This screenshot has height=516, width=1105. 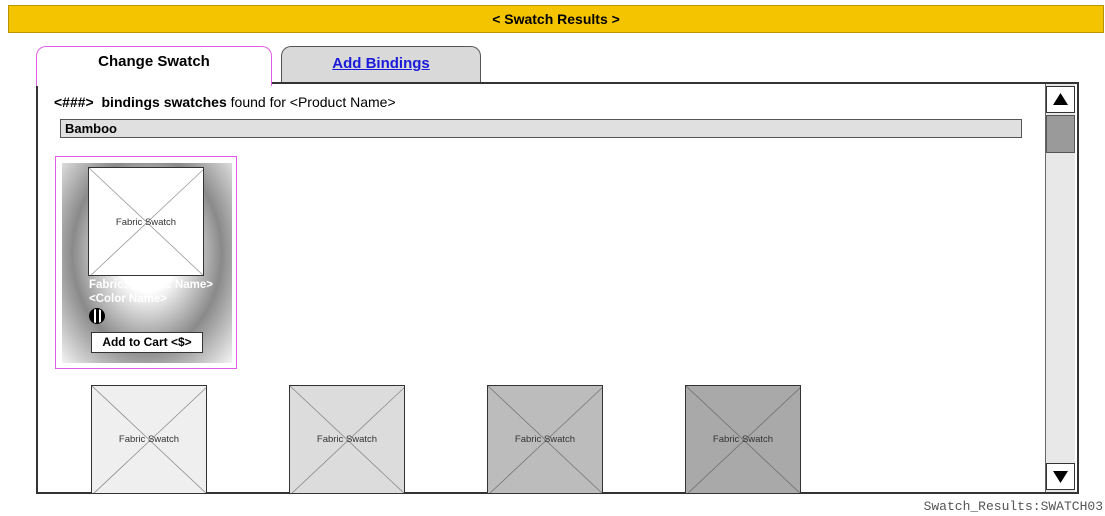 I want to click on scroll-down-arrow-icon, so click(x=1060, y=477).